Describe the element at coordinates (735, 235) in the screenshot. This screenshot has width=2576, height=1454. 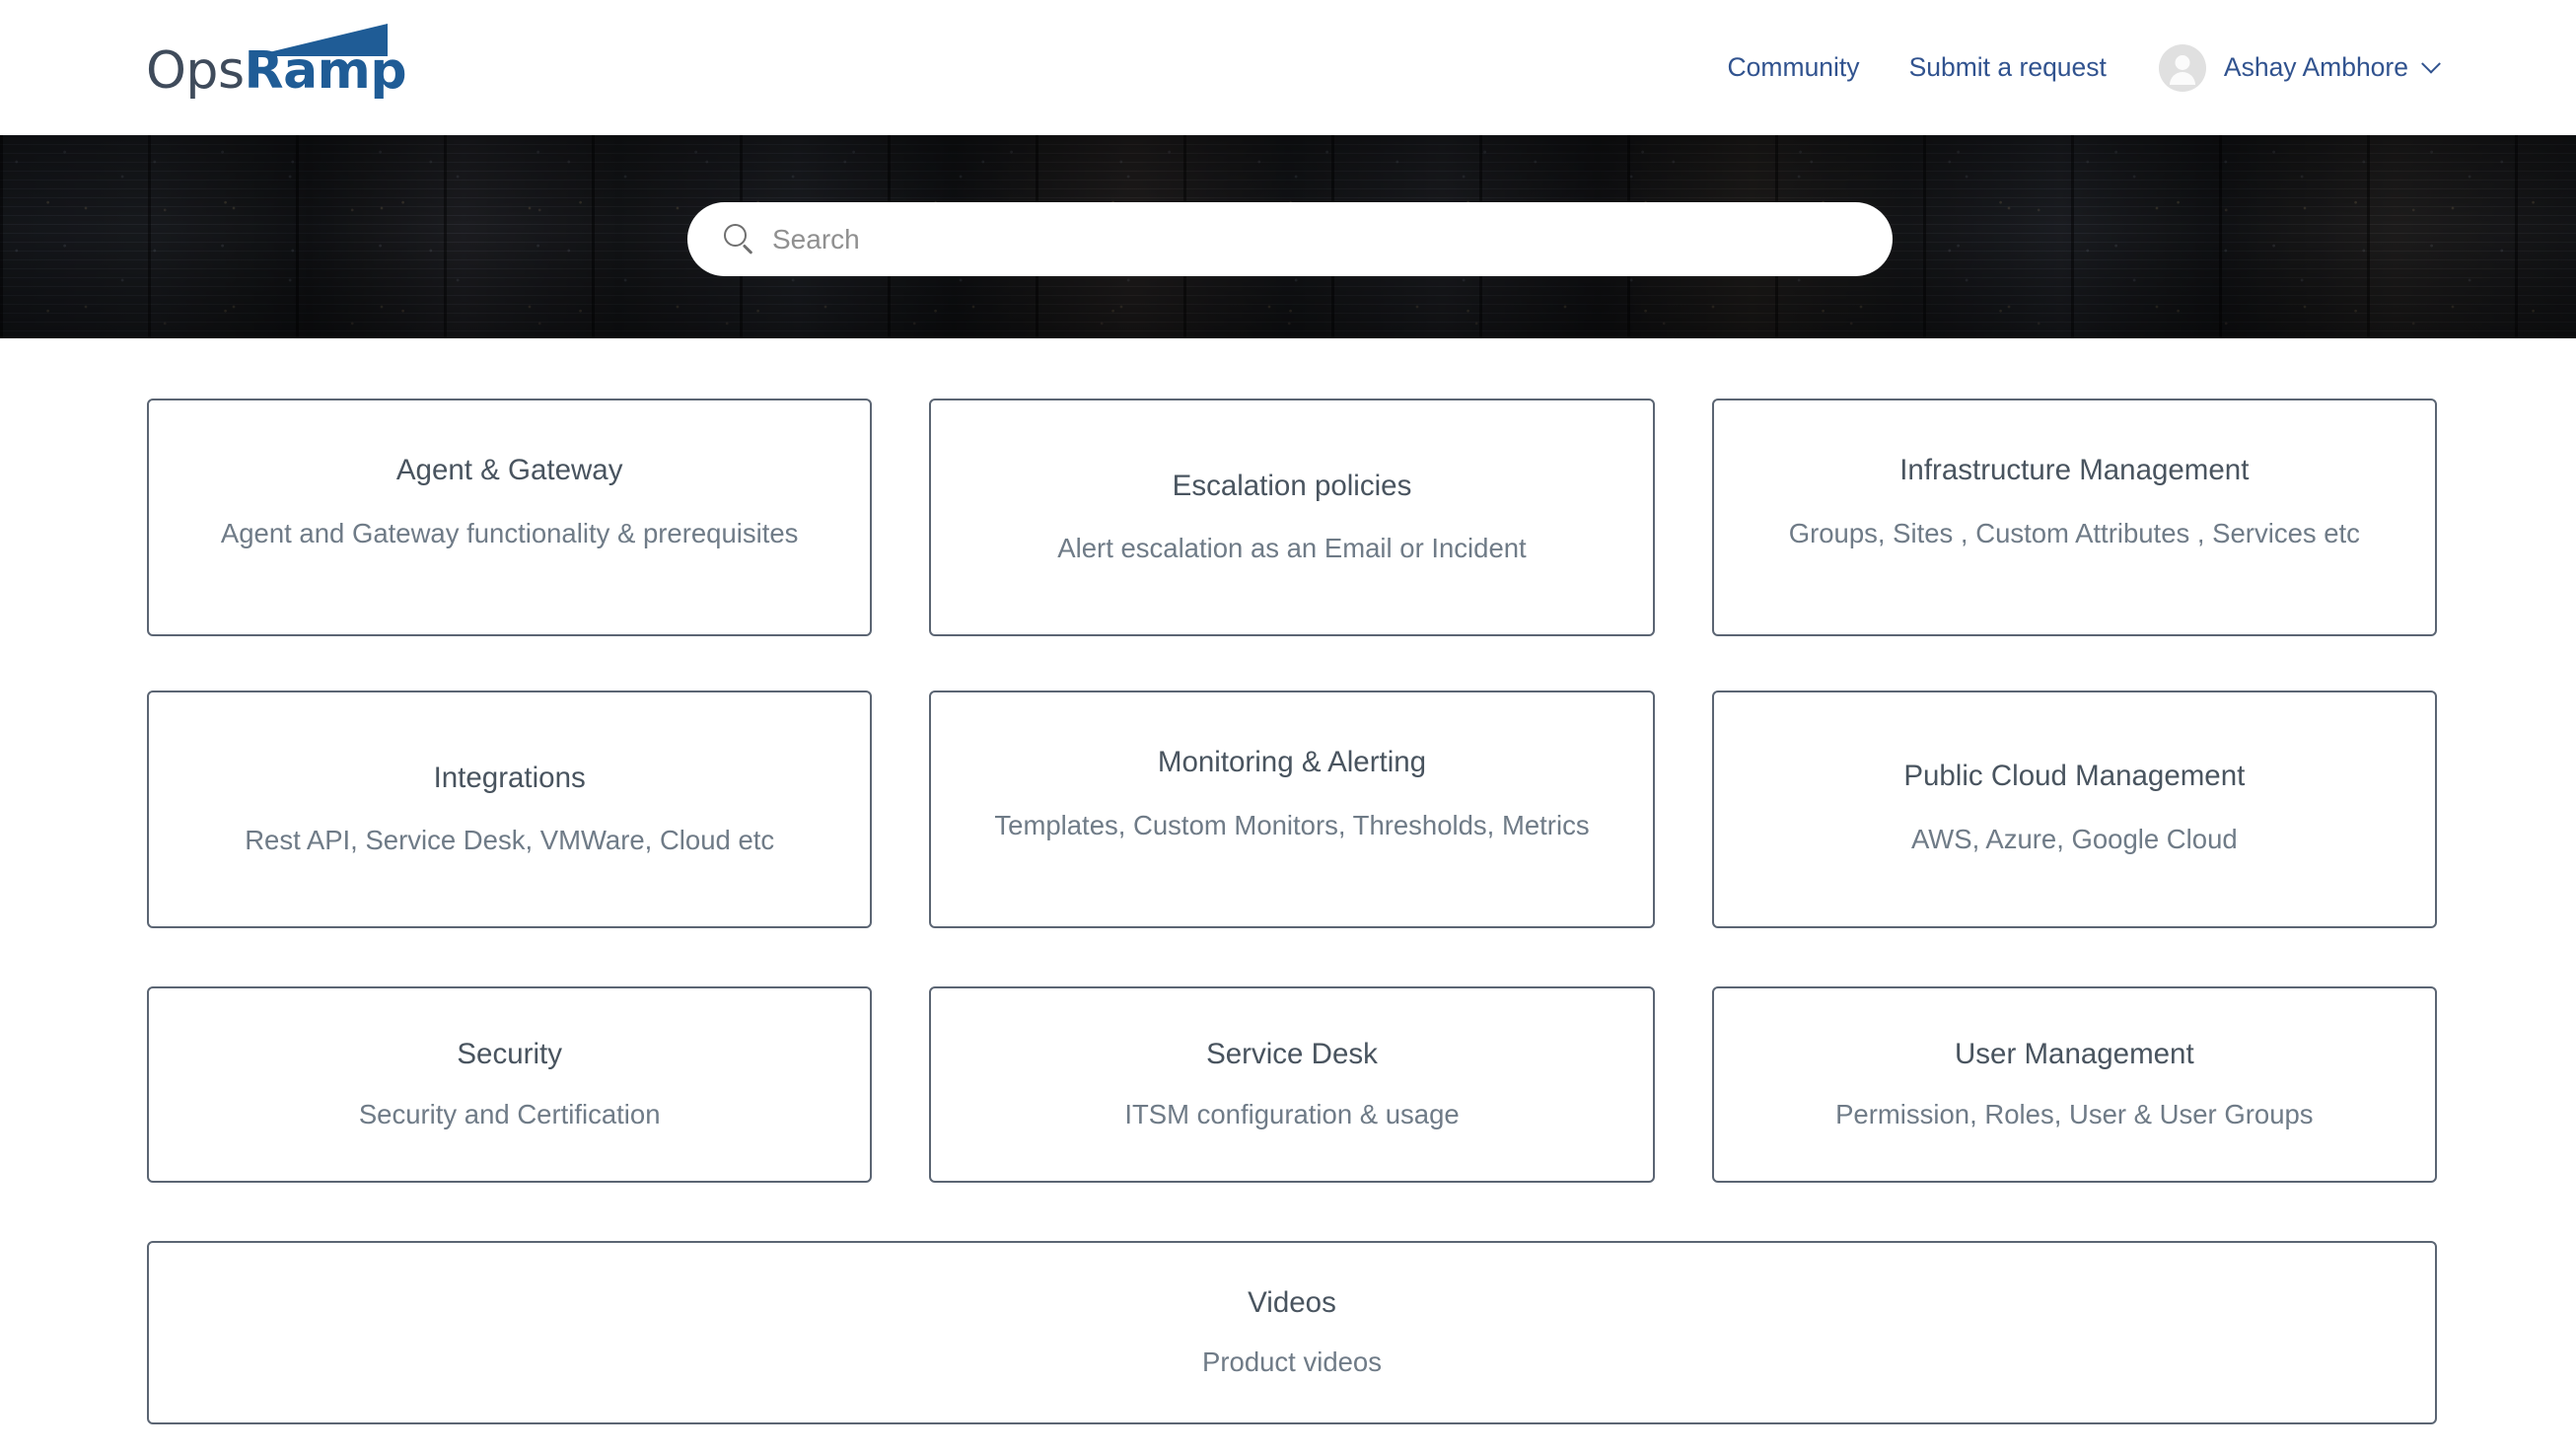
I see `search-icon-ring` at that location.